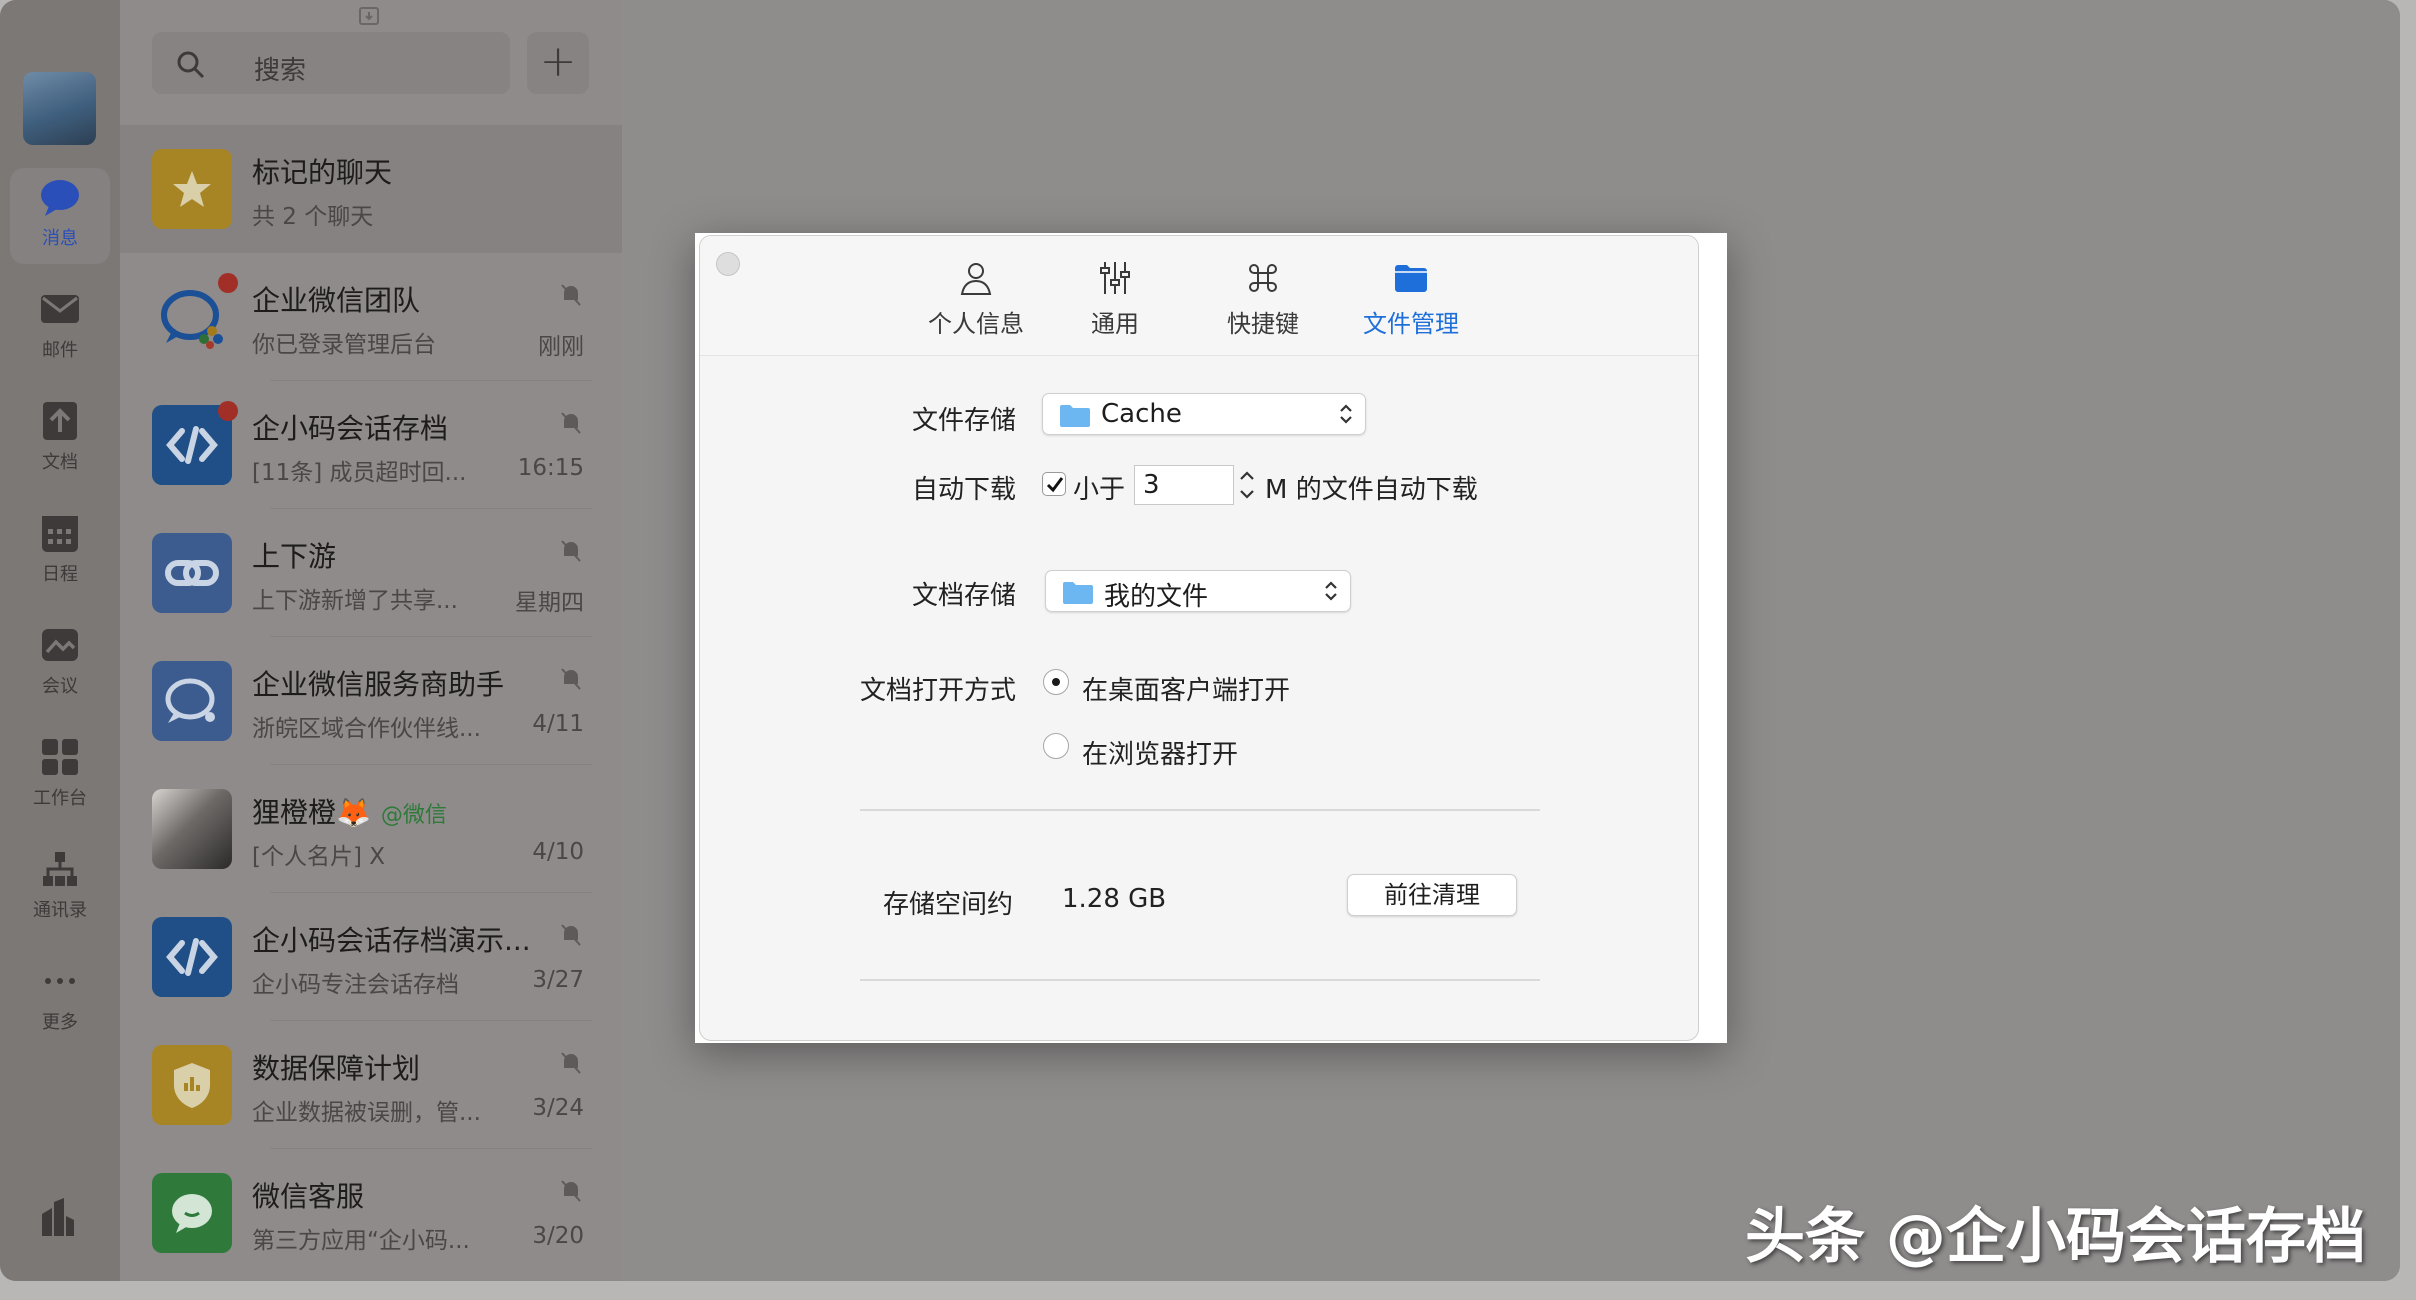 The width and height of the screenshot is (2416, 1300). I want to click on shield-icon, so click(192, 1085).